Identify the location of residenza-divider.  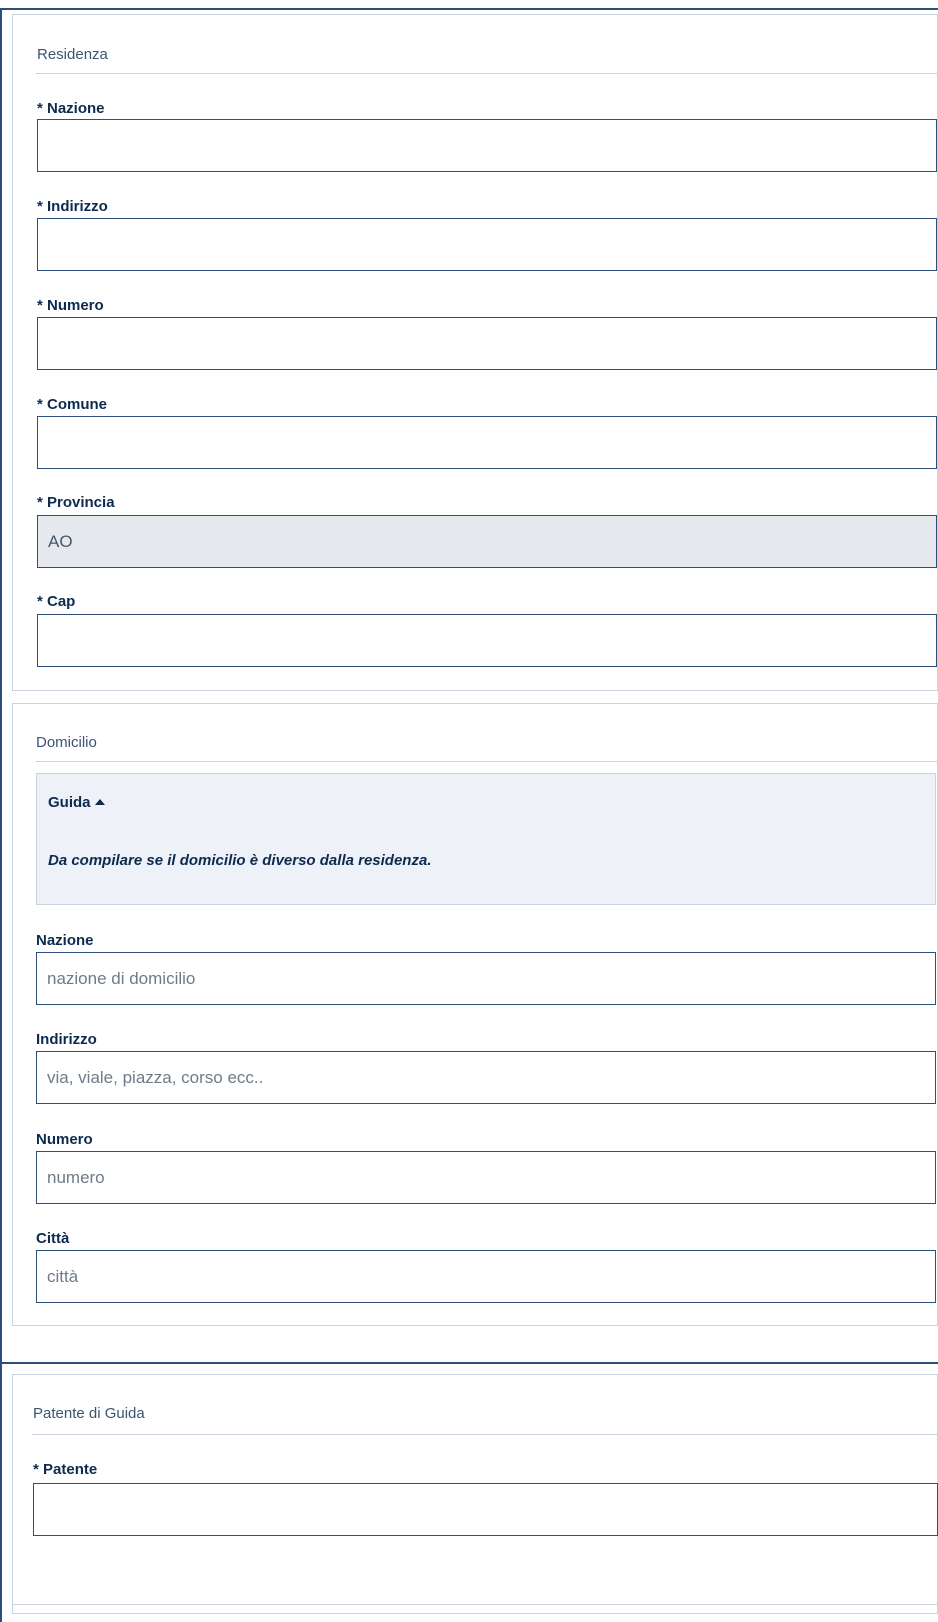
(487, 73).